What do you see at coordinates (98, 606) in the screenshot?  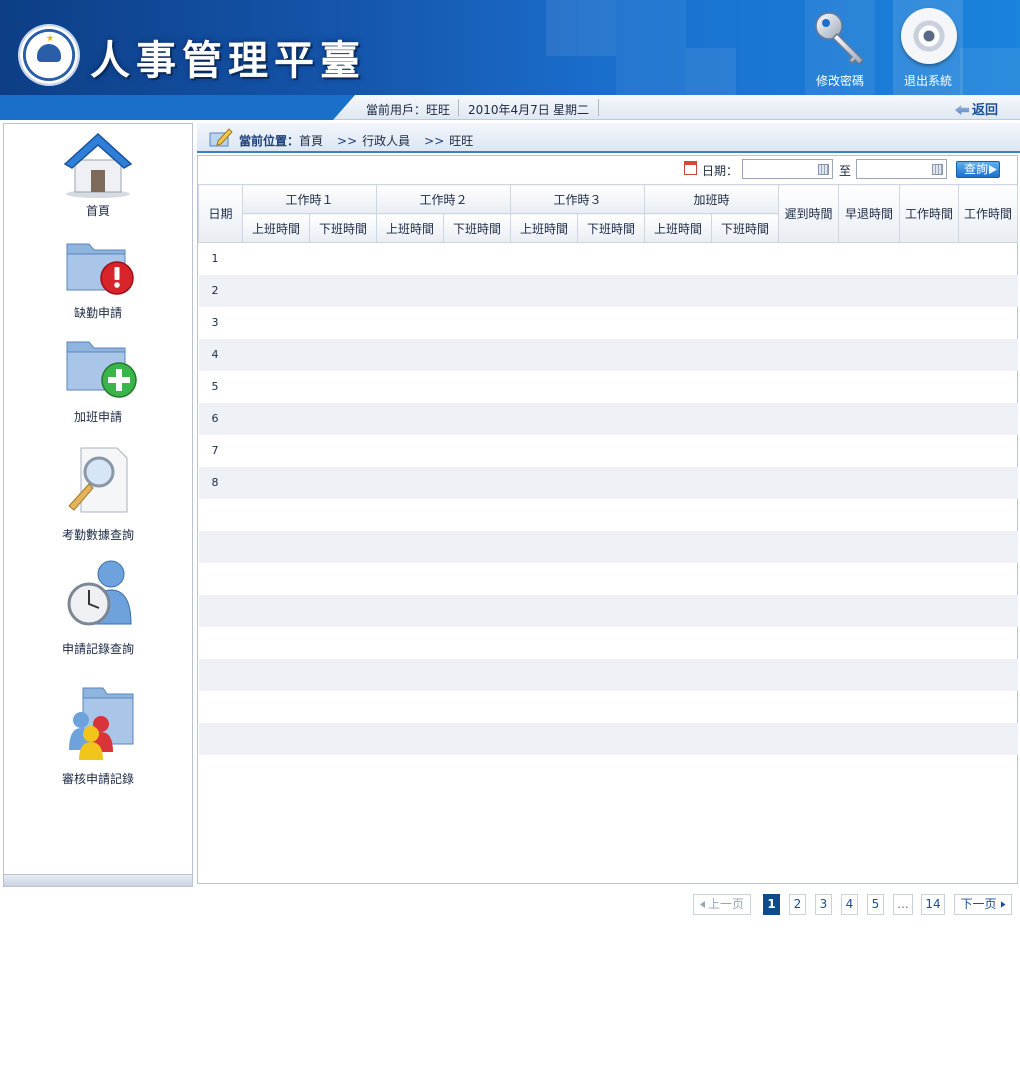 I see `sidebar-item-application-records: 申請記錄查詢` at bounding box center [98, 606].